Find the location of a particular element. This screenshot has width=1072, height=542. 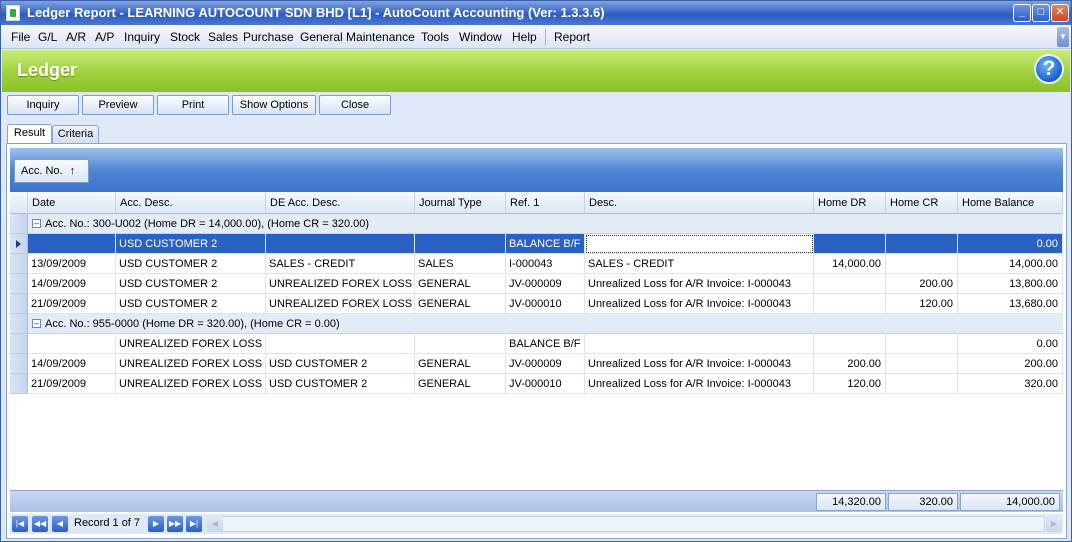

scroll-left-icon: ◀ is located at coordinates (215, 524).